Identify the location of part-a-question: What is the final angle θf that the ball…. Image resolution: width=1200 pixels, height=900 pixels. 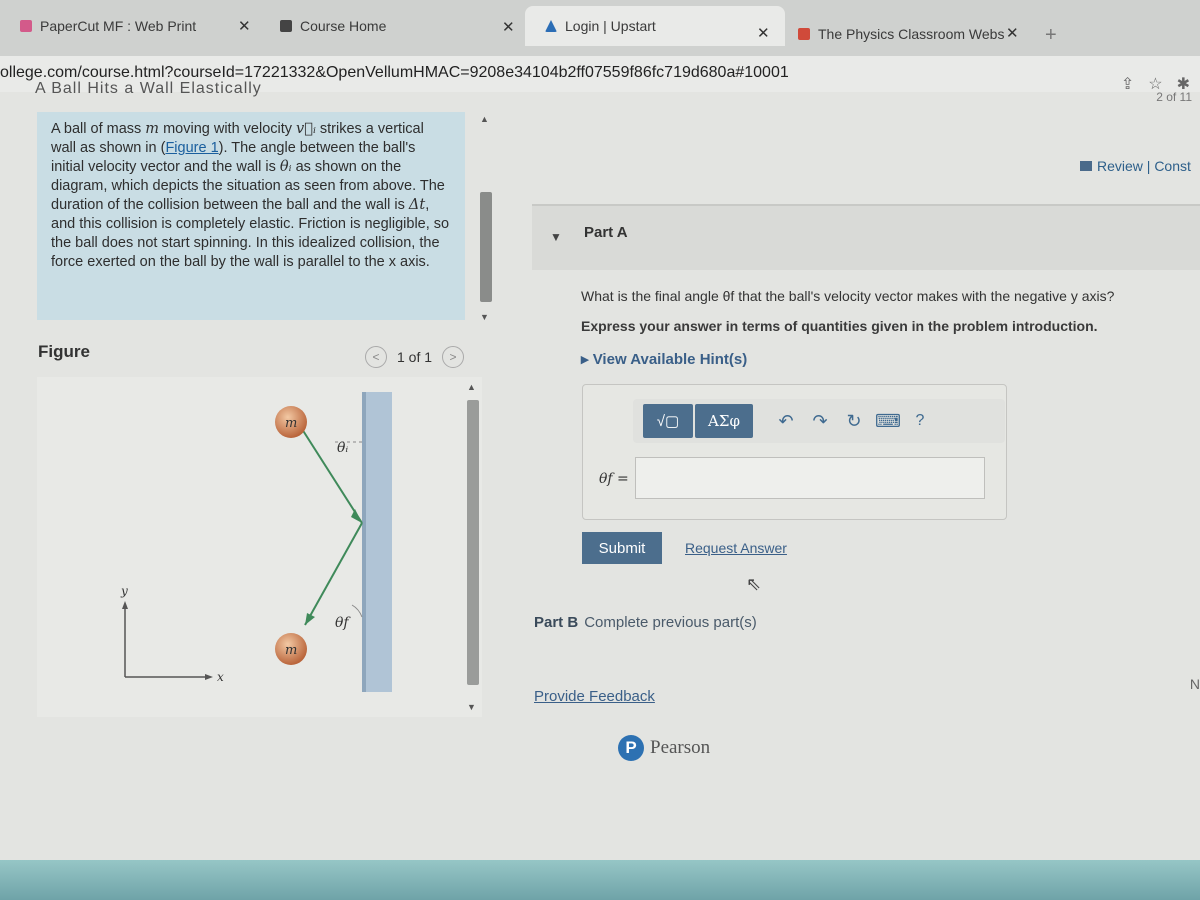
(848, 296).